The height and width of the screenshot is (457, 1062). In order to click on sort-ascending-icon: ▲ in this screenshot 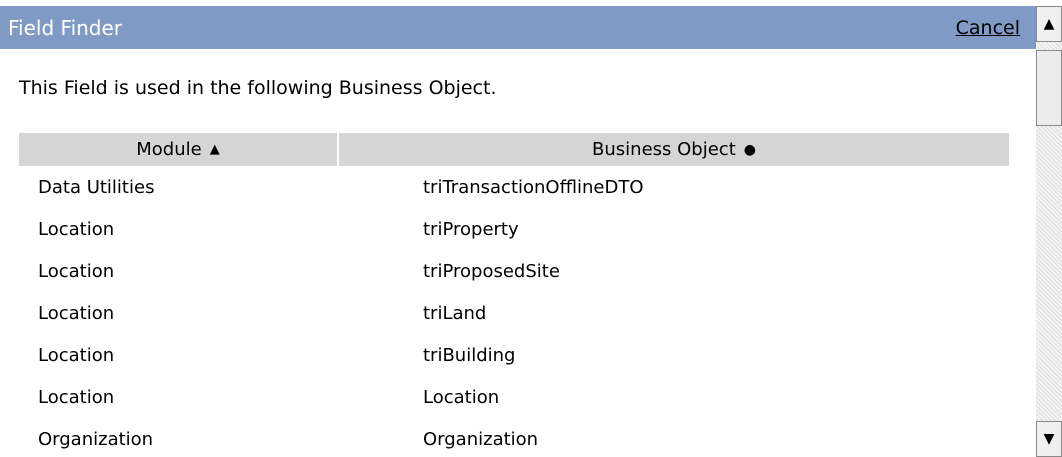, I will do `click(214, 149)`.